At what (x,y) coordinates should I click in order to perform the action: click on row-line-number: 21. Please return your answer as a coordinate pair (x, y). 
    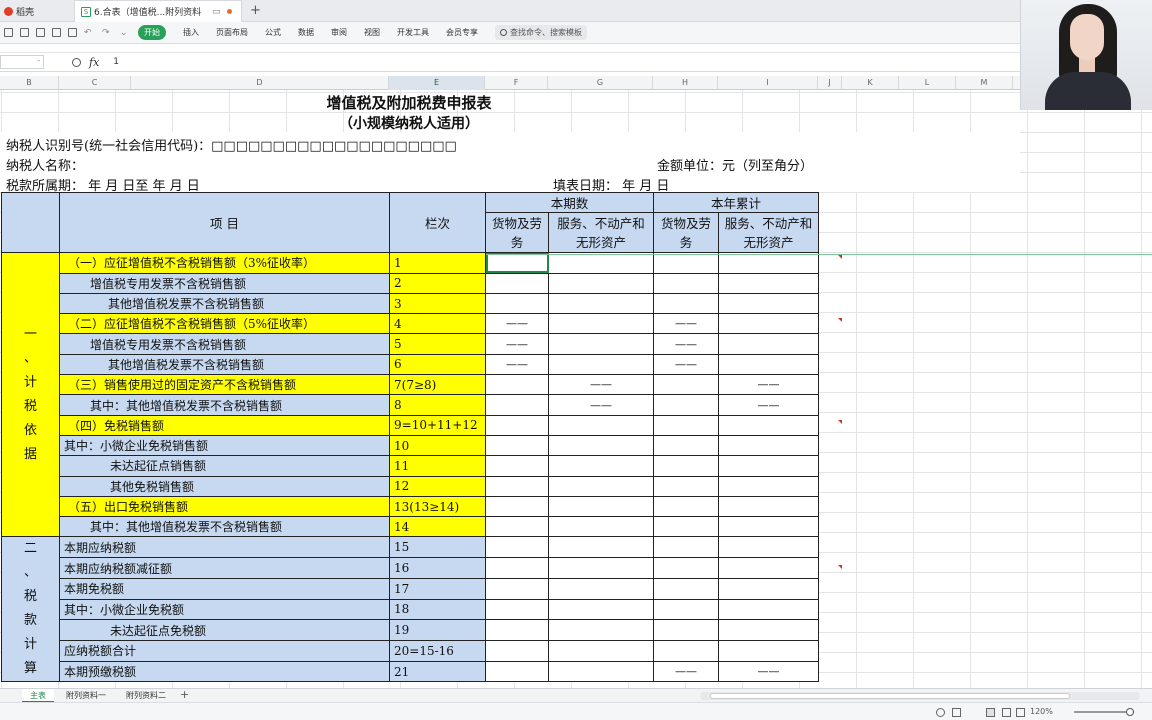
    Looking at the image, I should click on (437, 671).